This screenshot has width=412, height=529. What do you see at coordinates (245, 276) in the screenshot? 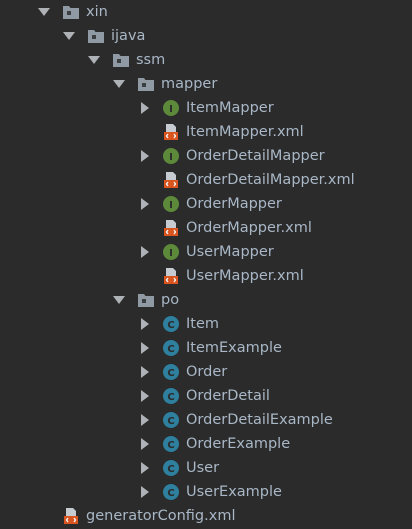
I see `tree-node-label: UserMapper.xml` at bounding box center [245, 276].